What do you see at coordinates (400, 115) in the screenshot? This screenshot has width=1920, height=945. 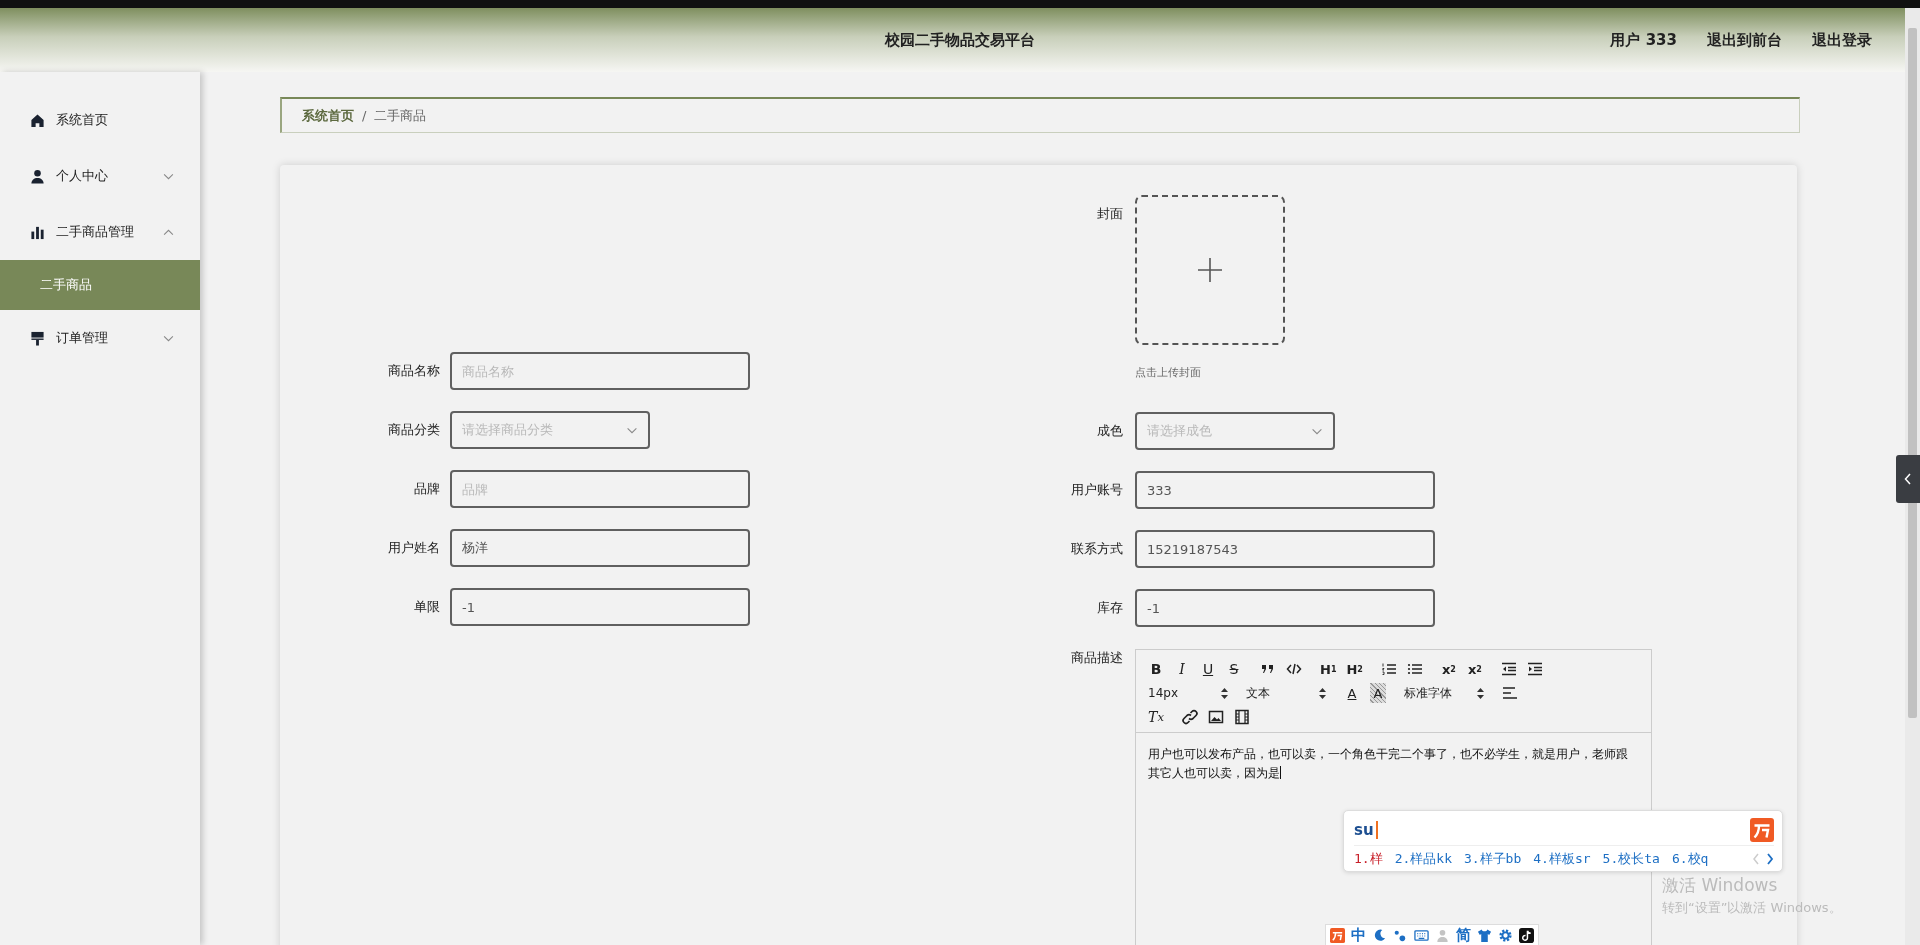 I see `breadcrumb-item: 二手商品` at bounding box center [400, 115].